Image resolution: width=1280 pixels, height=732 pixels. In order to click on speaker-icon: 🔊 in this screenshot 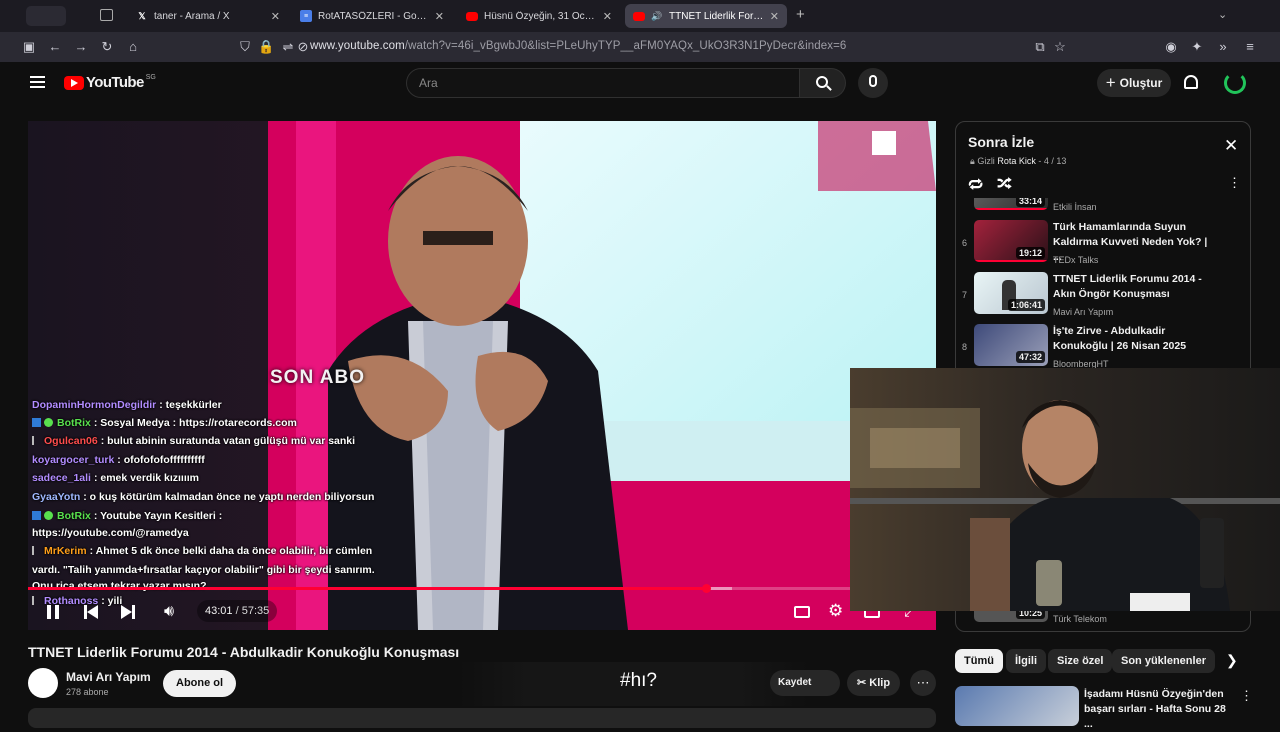, I will do `click(657, 16)`.